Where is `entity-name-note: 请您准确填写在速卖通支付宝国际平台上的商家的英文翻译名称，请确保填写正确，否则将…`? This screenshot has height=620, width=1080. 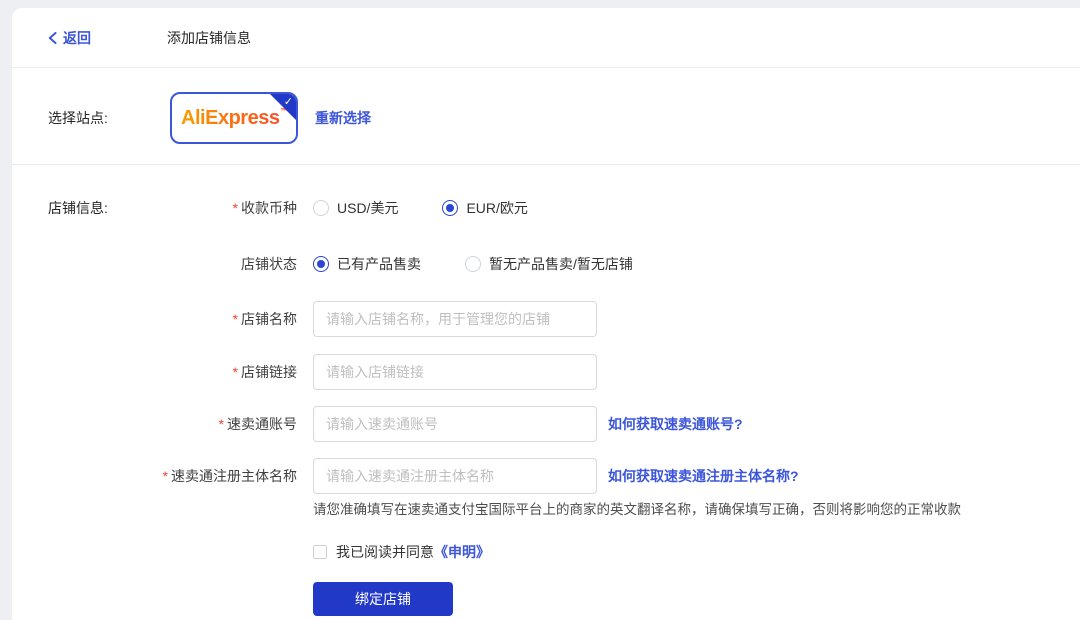 entity-name-note: 请您准确填写在速卖通支付宝国际平台上的商家的英文翻译名称，请确保填写正确，否则将… is located at coordinates (637, 509).